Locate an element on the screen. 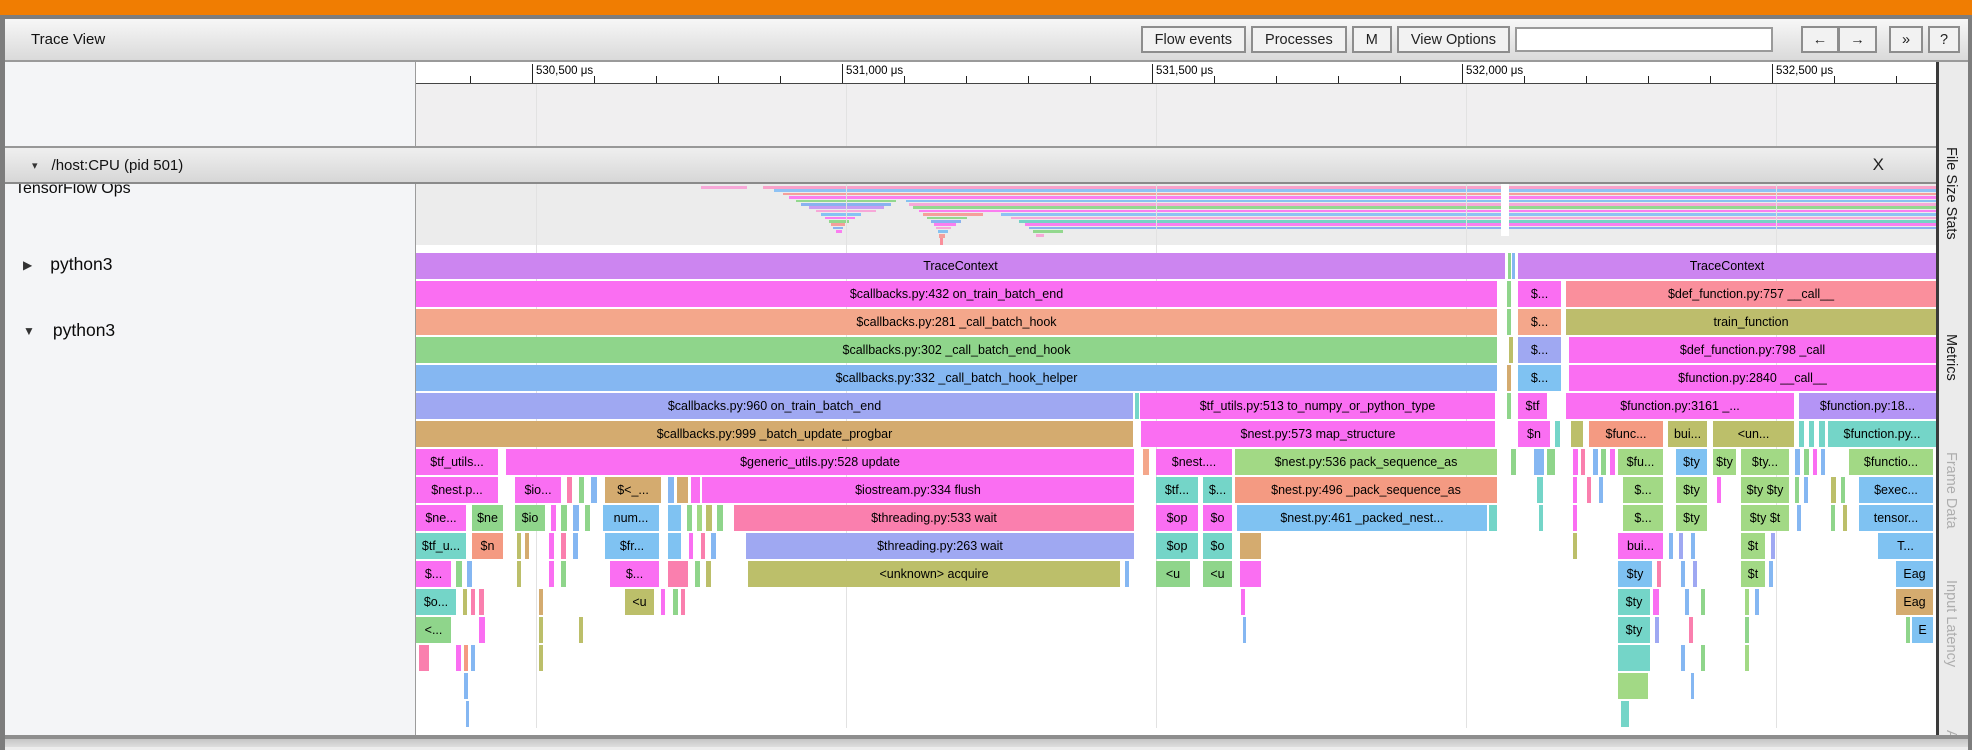 This screenshot has width=1972, height=750. m-button: M is located at coordinates (1371, 39).